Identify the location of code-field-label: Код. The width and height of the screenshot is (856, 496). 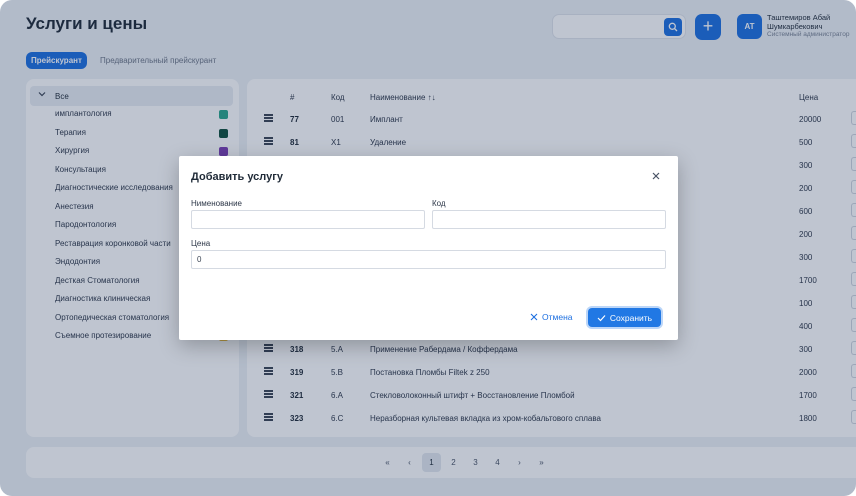
(439, 203).